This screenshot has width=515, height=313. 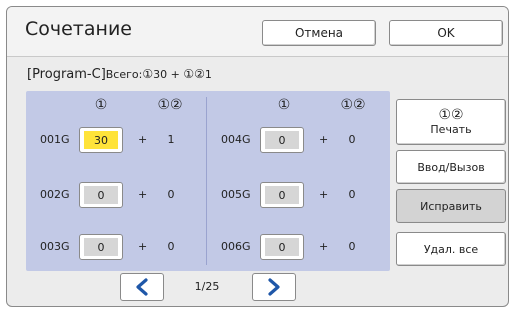 I want to click on right-header-pair: ①②, so click(x=353, y=105).